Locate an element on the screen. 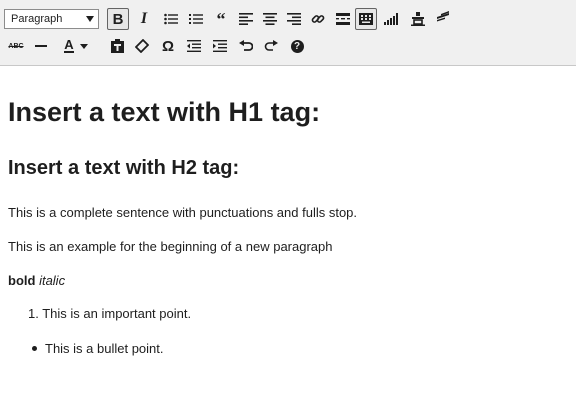 This screenshot has height=400, width=576. toolbar-toggle-button is located at coordinates (366, 19).